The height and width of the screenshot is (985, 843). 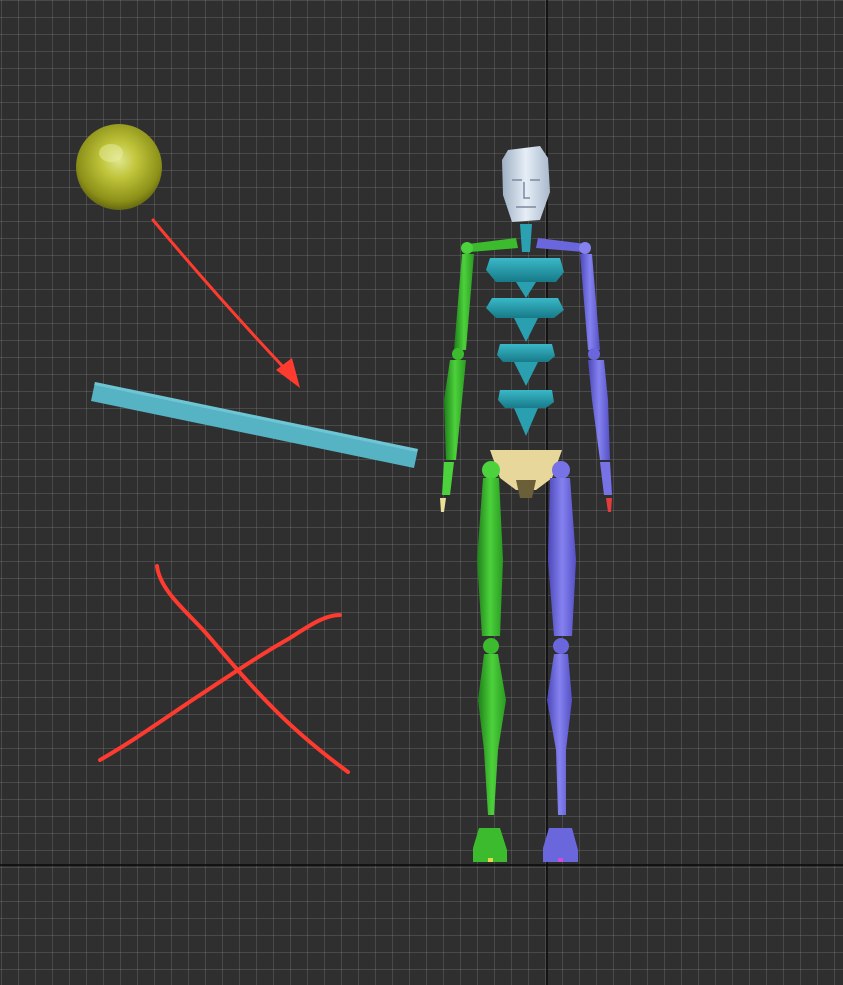 I want to click on skeleton-left-leg, so click(x=490, y=661).